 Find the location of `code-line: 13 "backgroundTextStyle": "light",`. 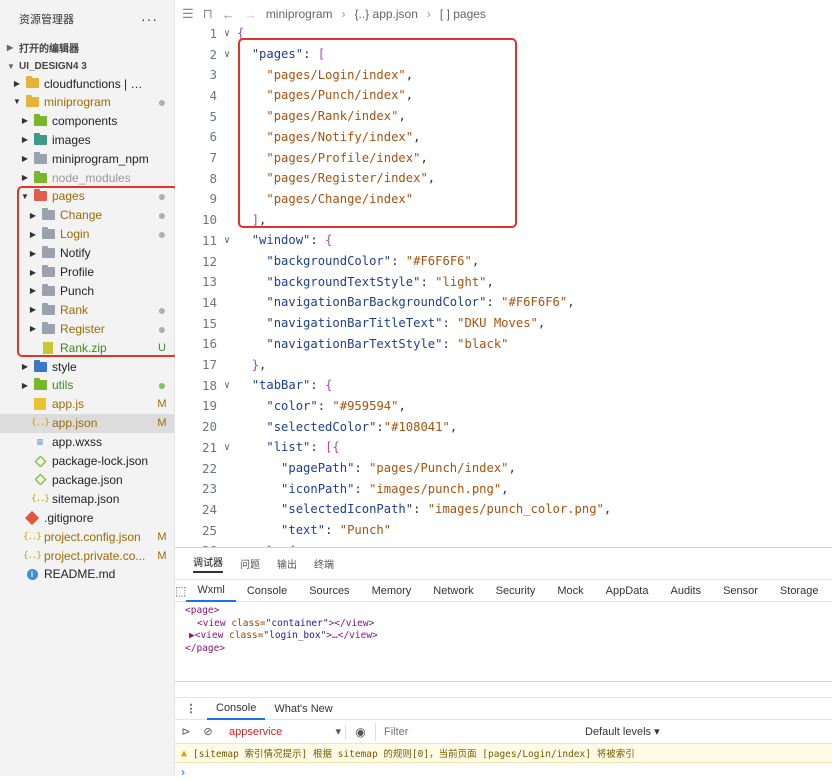

code-line: 13 "backgroundTextStyle": "light", is located at coordinates (503, 281).